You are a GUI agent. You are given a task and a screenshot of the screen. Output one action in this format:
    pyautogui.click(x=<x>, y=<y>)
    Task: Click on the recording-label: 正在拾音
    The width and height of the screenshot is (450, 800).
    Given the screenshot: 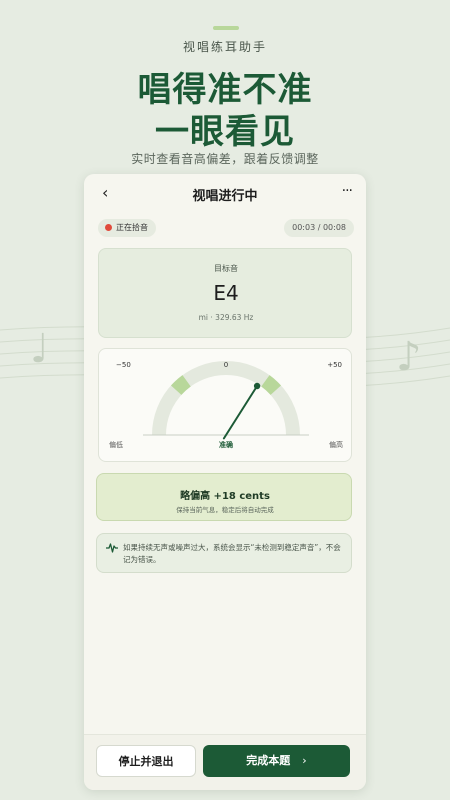 What is the action you would take?
    pyautogui.click(x=132, y=227)
    